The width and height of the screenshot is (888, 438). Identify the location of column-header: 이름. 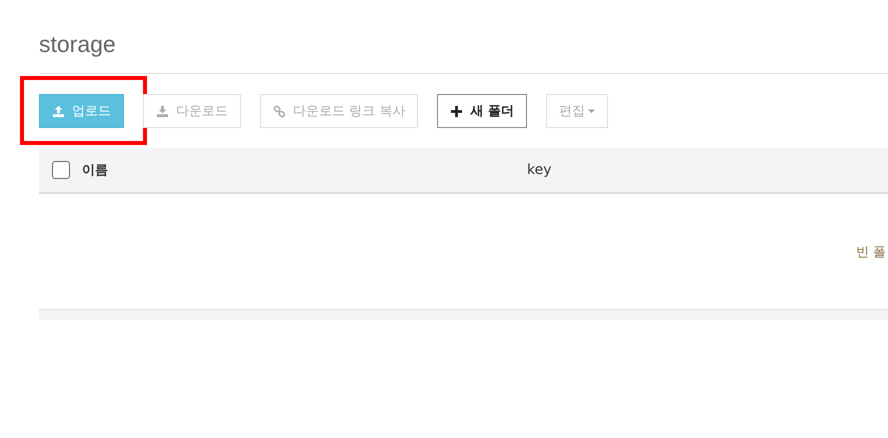
(95, 170).